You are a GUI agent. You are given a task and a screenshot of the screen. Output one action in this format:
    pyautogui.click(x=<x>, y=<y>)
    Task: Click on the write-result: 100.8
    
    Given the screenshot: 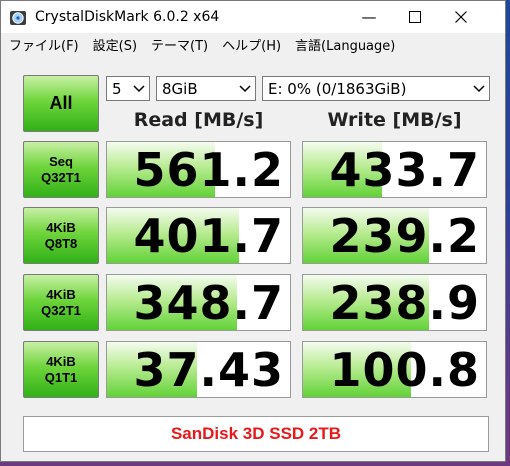 What is the action you would take?
    pyautogui.click(x=394, y=369)
    